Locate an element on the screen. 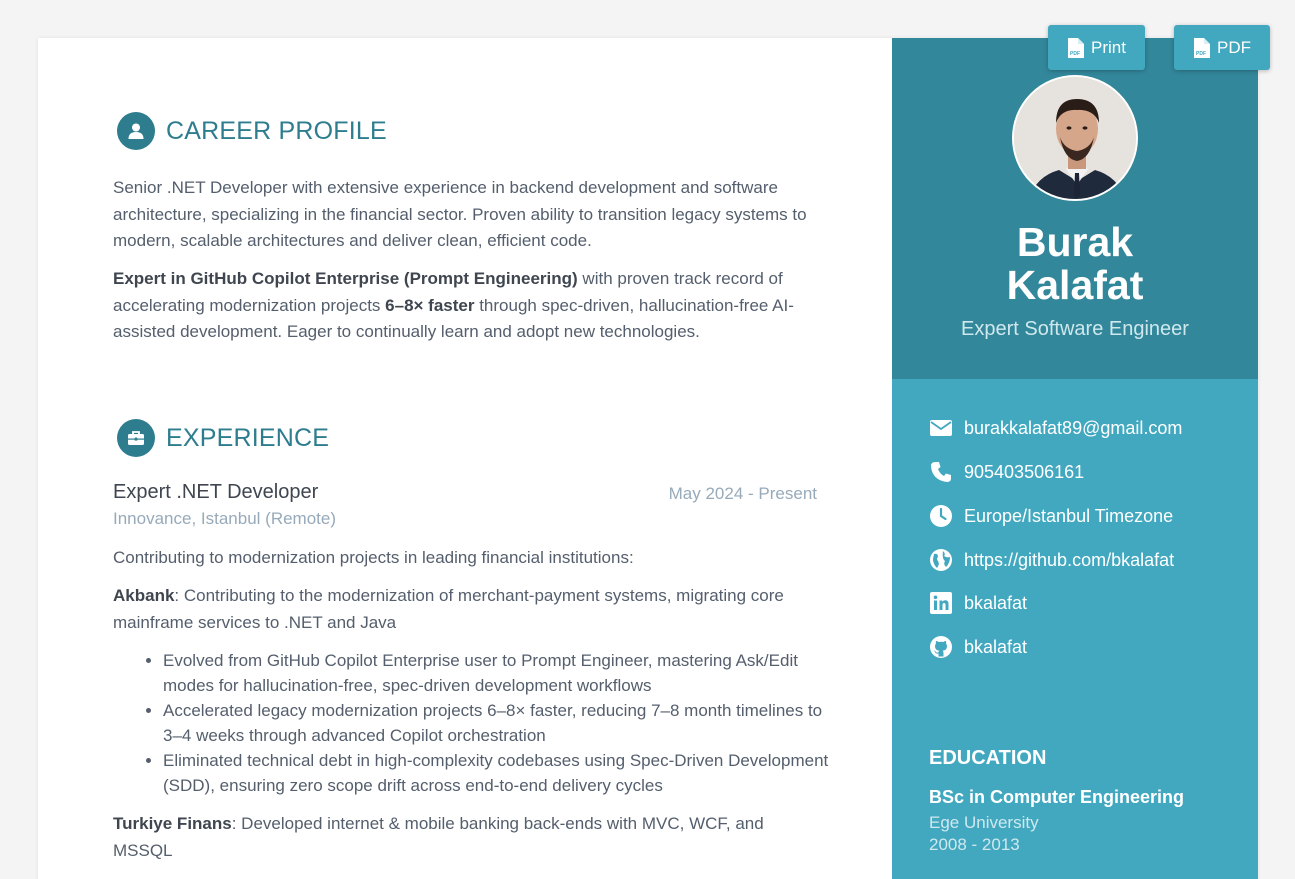  job-date: May 2024 - Present is located at coordinates (742, 493).